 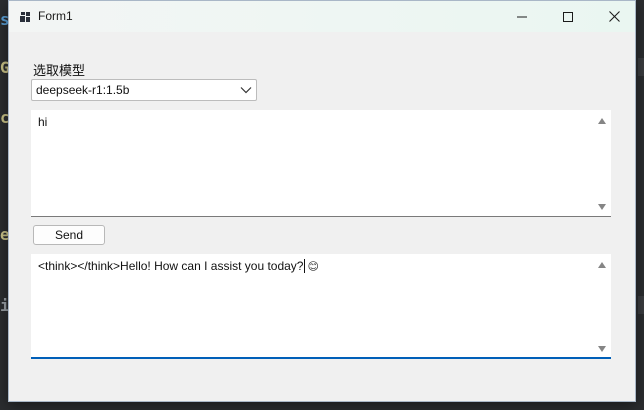 I want to click on model-select: deepseek-r1:1.5b, so click(x=144, y=90).